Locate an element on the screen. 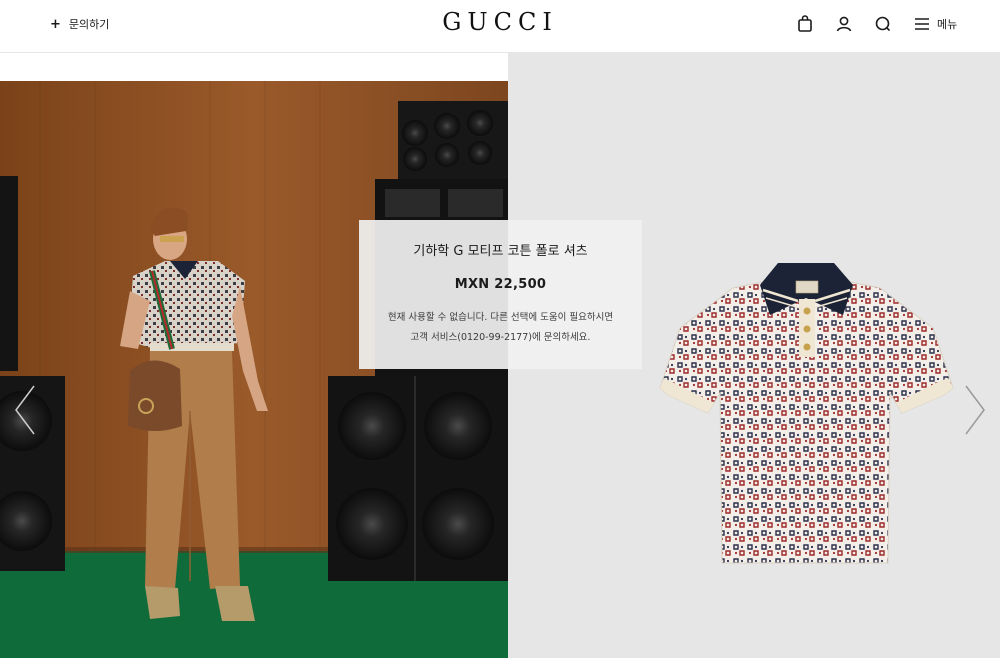  chevron-right-icon is located at coordinates (975, 410).